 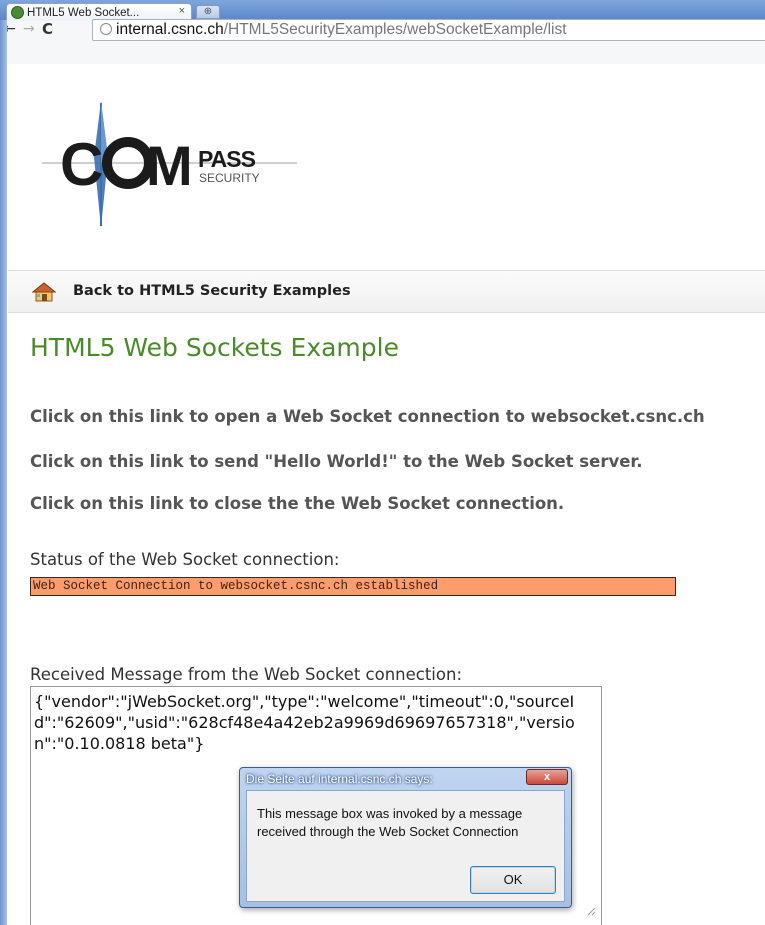 What do you see at coordinates (208, 12) in the screenshot?
I see `new-tab-button: ⊕` at bounding box center [208, 12].